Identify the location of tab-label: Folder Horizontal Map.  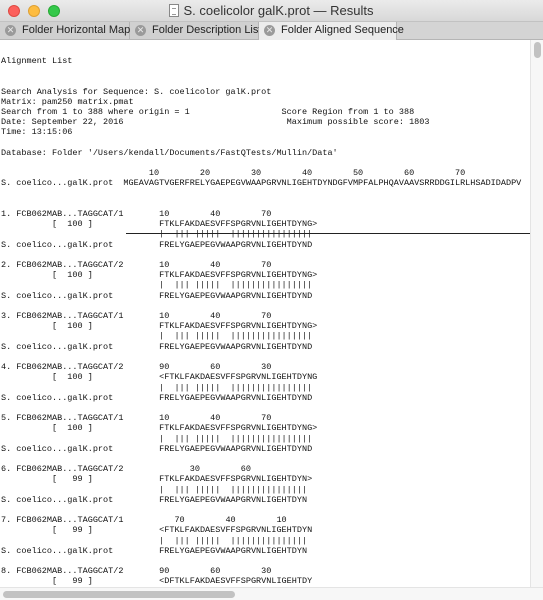
(76, 30).